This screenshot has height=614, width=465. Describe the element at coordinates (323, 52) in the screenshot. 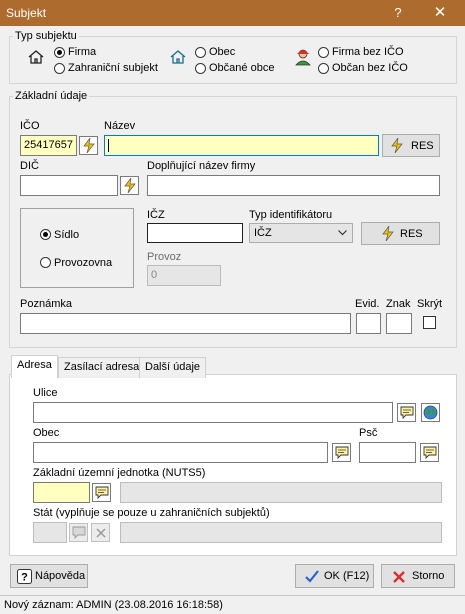

I see `radio-firma-bez-ico` at that location.